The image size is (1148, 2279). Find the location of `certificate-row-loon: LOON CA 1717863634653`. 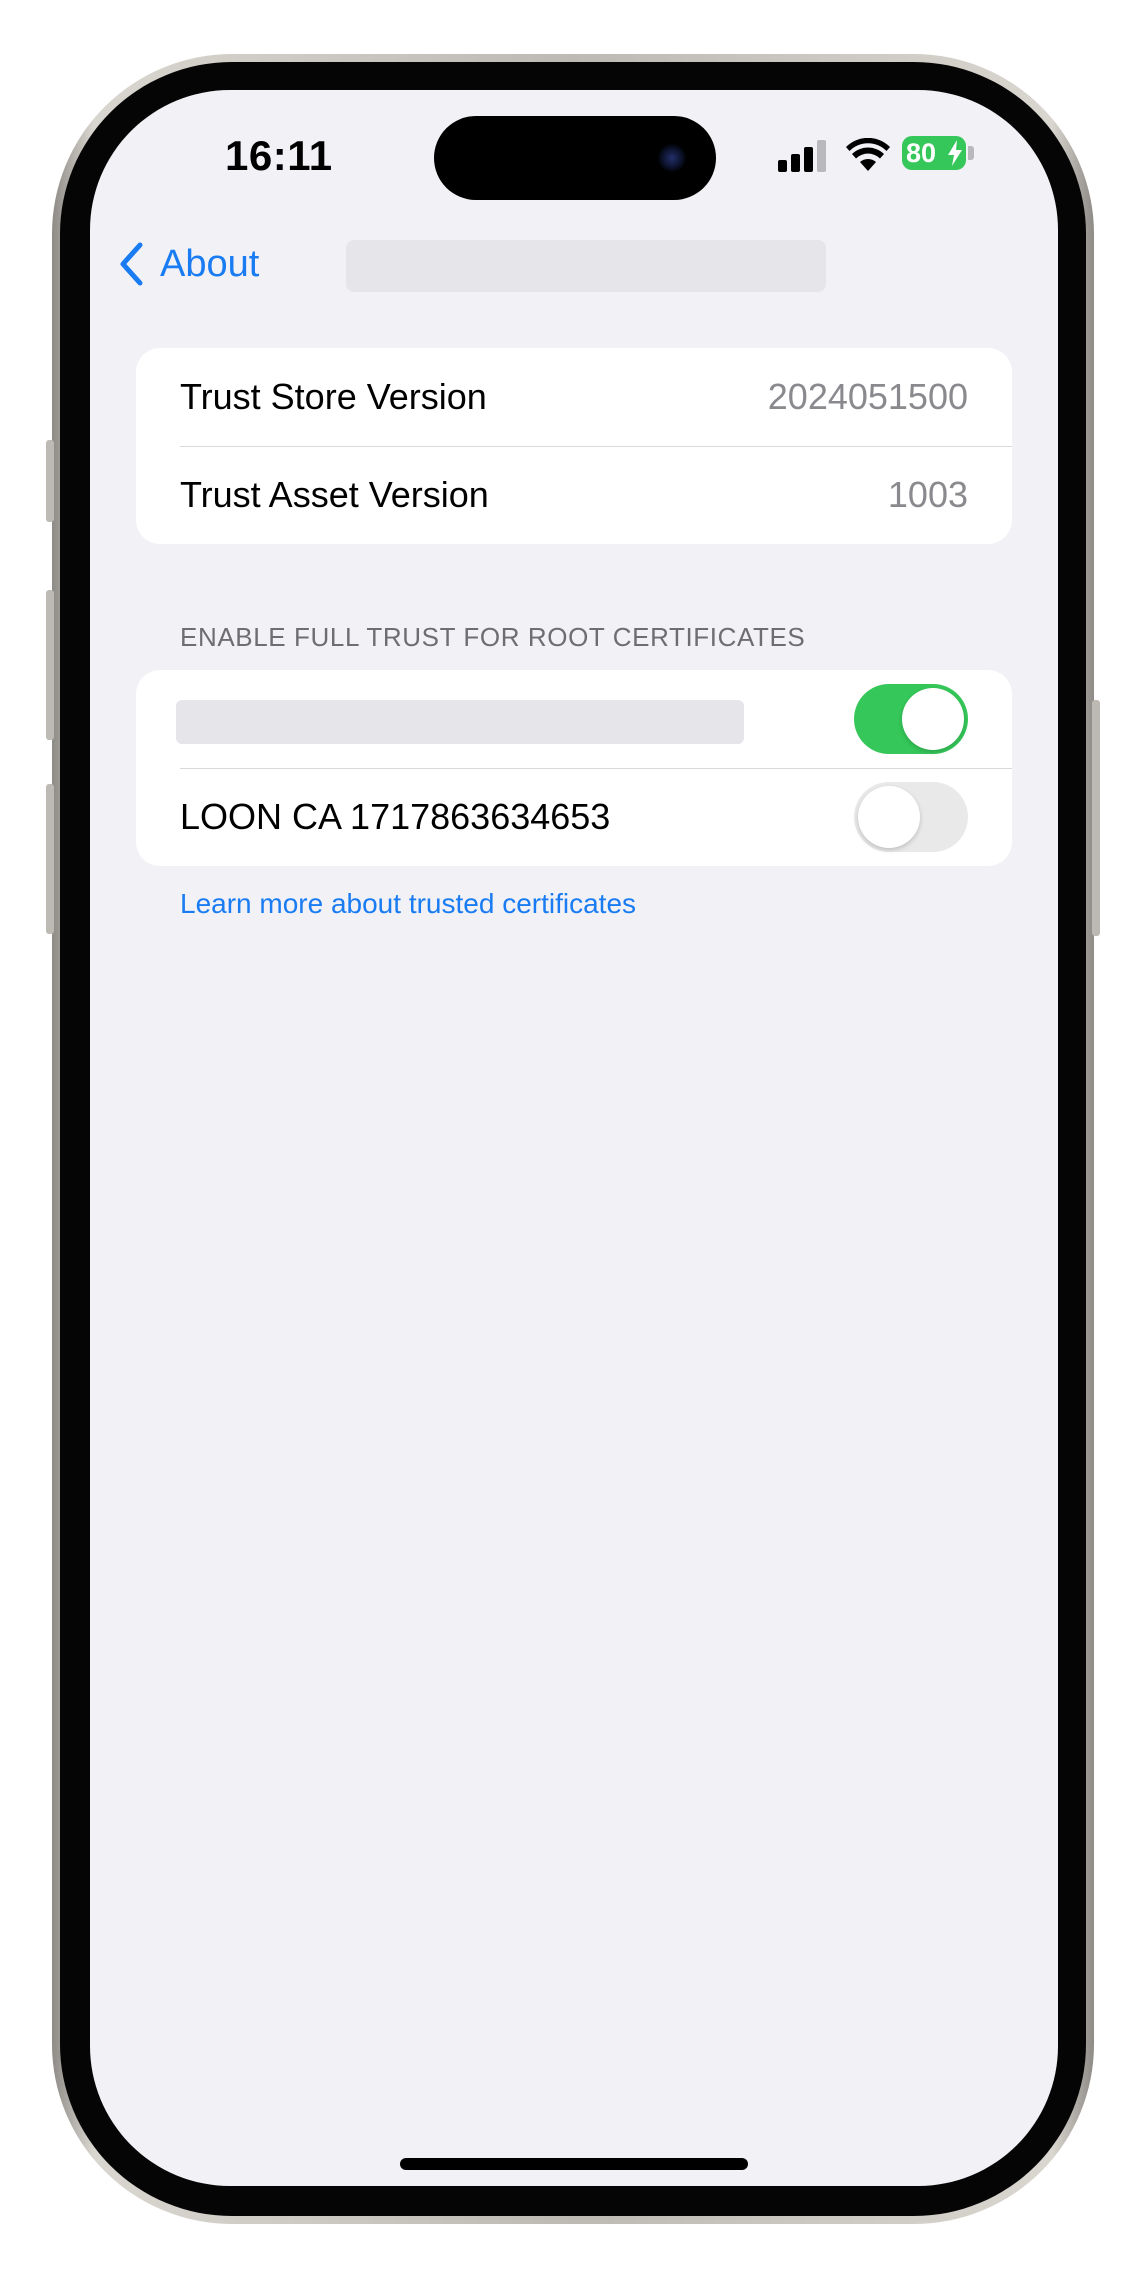

certificate-row-loon: LOON CA 1717863634653 is located at coordinates (574, 817).